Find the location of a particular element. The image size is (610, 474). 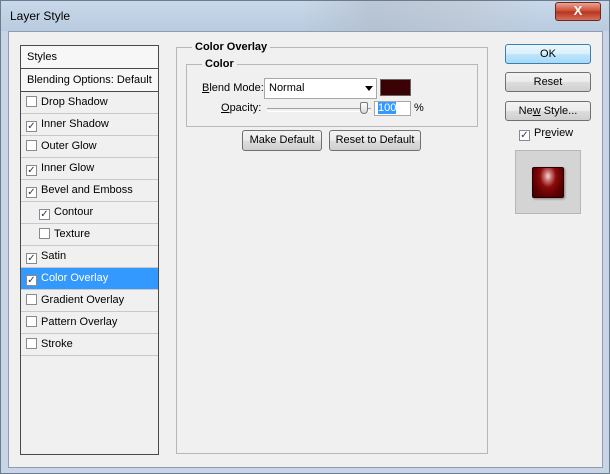

opacity-unit: % is located at coordinates (419, 108).